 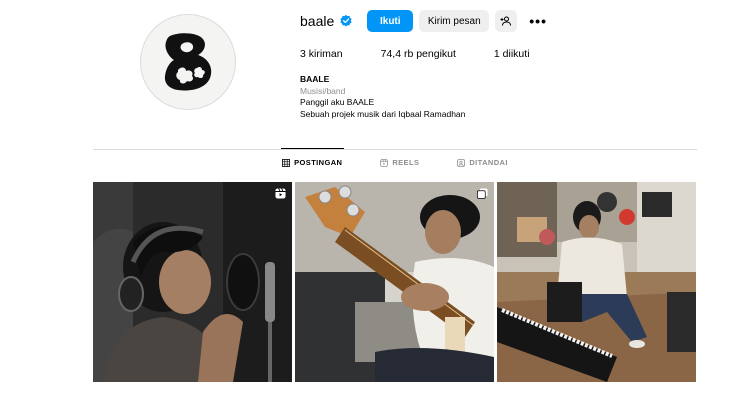 What do you see at coordinates (395, 149) in the screenshot?
I see `tabs-divider` at bounding box center [395, 149].